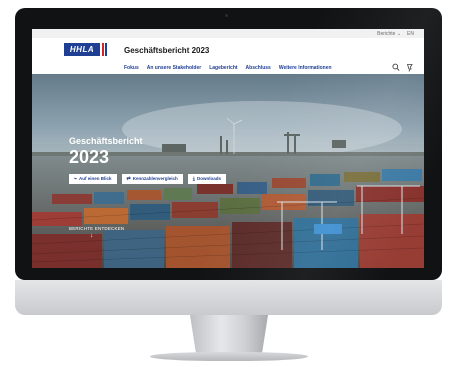  I want to click on monitor-foot, so click(229, 356).